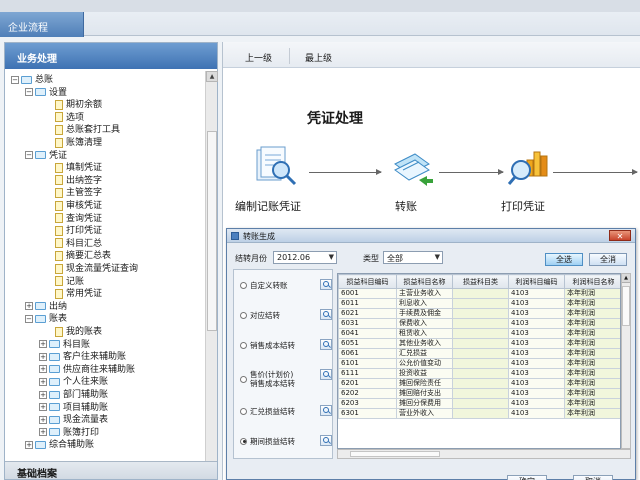  I want to click on column-header: 损益科目名称, so click(424, 281).